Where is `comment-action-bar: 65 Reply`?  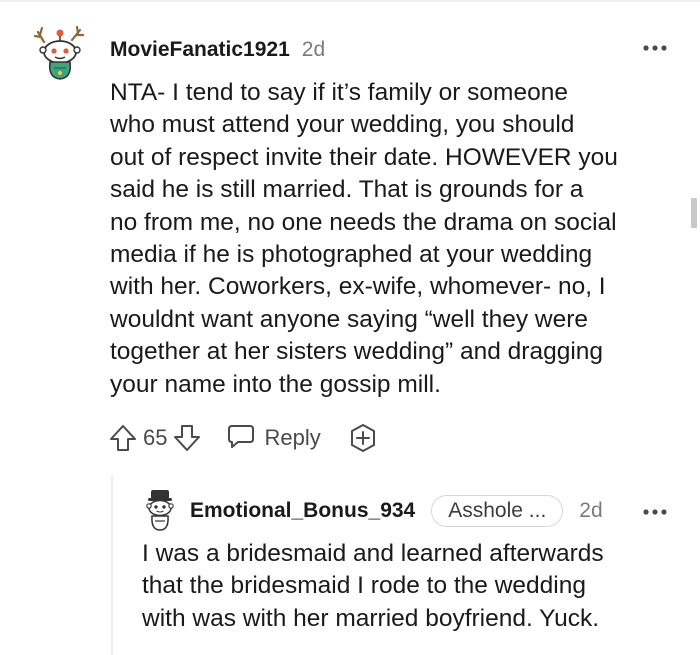 comment-action-bar: 65 Reply is located at coordinates (243, 438).